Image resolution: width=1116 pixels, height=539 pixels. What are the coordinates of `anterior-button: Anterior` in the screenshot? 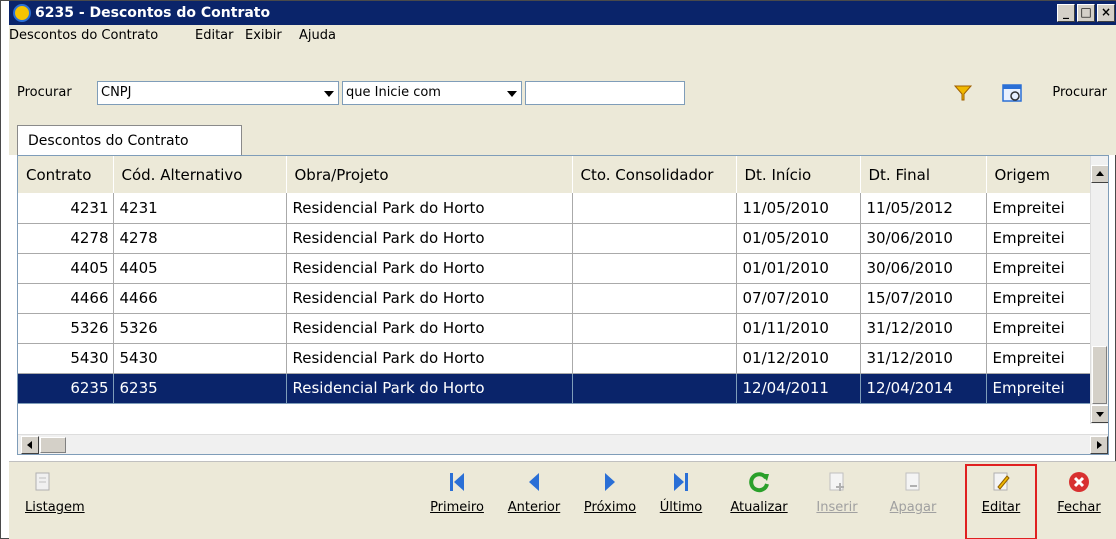 It's located at (534, 492).